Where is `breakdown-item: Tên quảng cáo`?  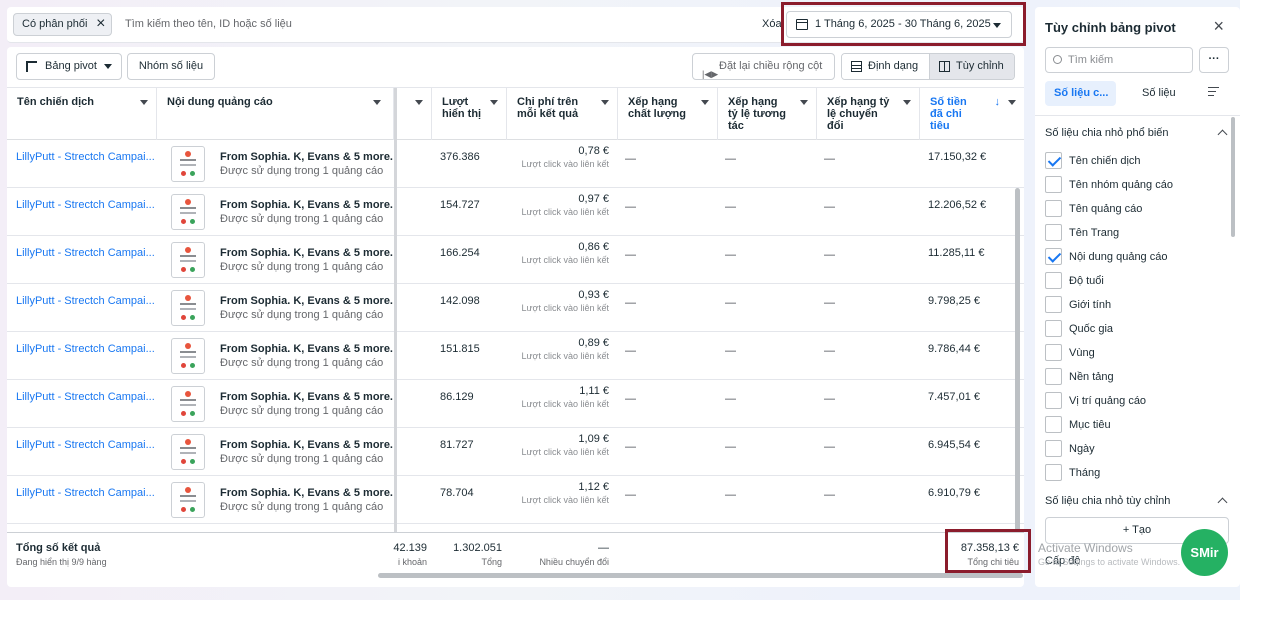 breakdown-item: Tên quảng cáo is located at coordinates (1135, 210).